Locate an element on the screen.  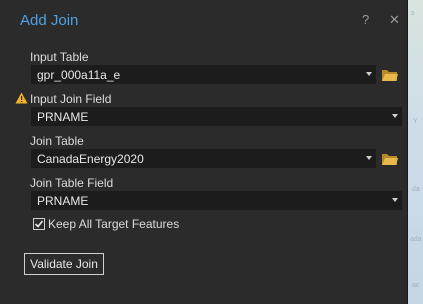
map-label: ac is located at coordinates (416, 285).